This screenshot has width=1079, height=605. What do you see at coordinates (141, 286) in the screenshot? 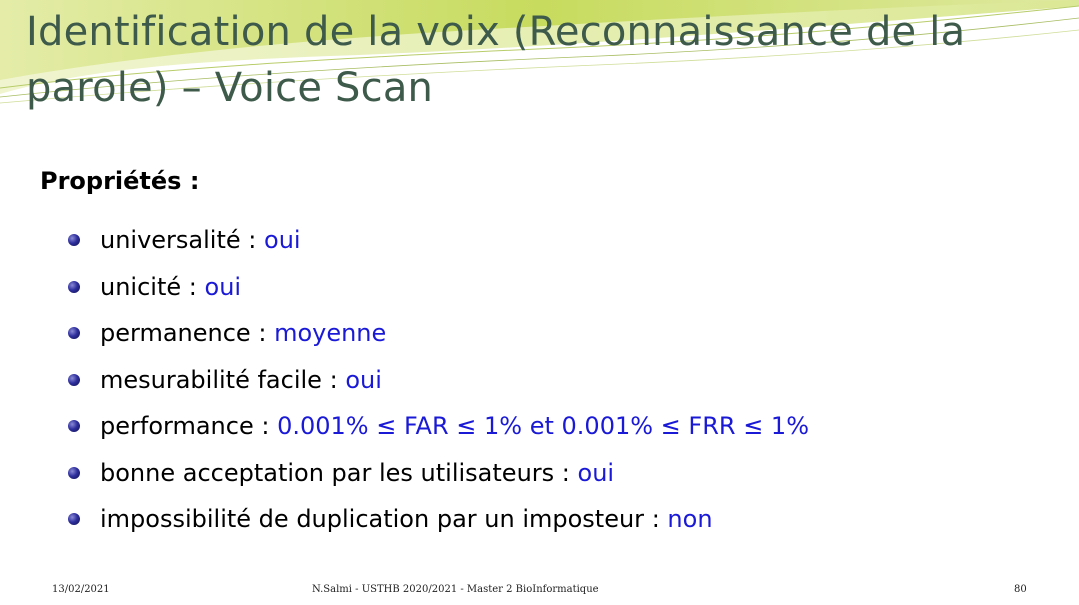
I see `property-label: unicité` at bounding box center [141, 286].